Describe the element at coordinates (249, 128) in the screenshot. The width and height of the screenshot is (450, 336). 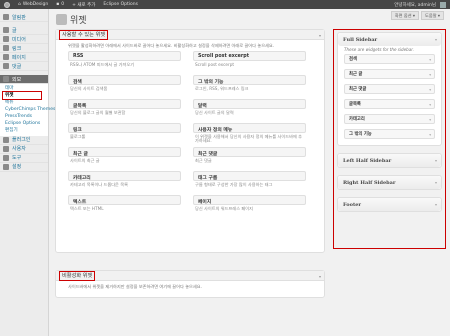
I see `widget-title: 사용자 정의 메뉴` at that location.